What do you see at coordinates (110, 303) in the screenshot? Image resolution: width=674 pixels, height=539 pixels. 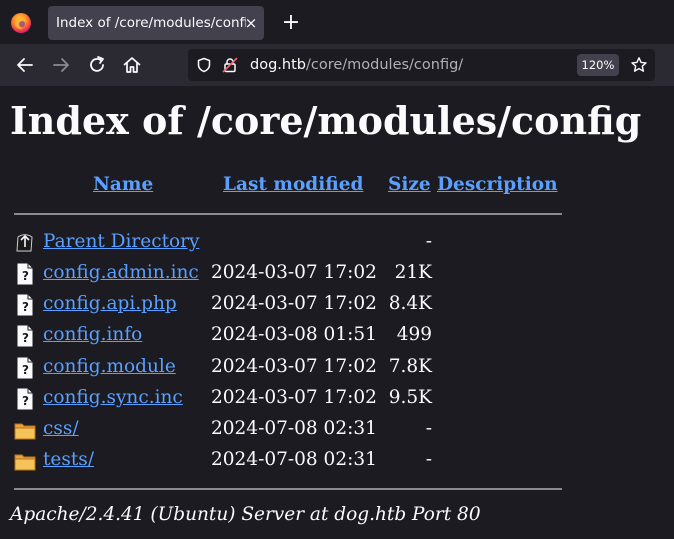 I see `file-link: config.api.php` at bounding box center [110, 303].